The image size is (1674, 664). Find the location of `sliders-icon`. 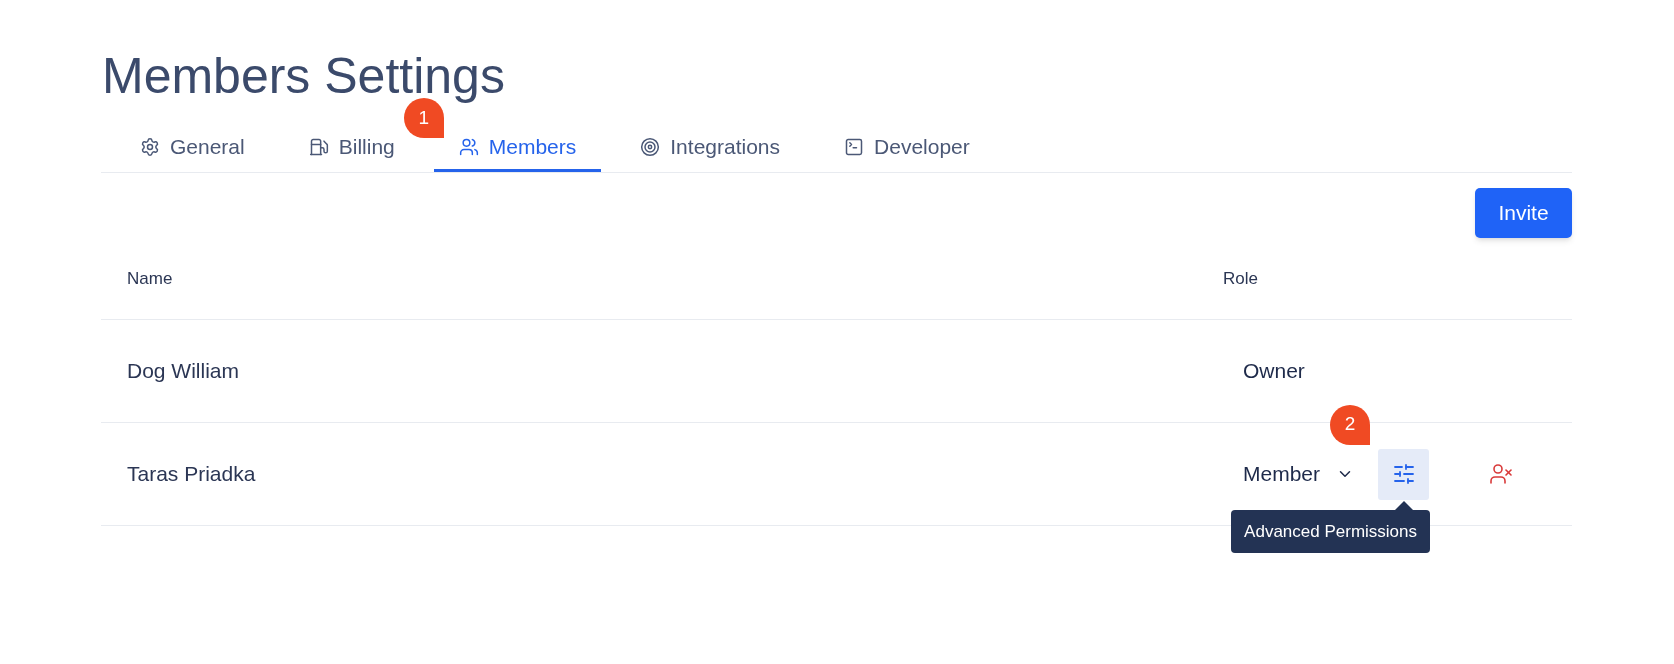

sliders-icon is located at coordinates (1403, 474).